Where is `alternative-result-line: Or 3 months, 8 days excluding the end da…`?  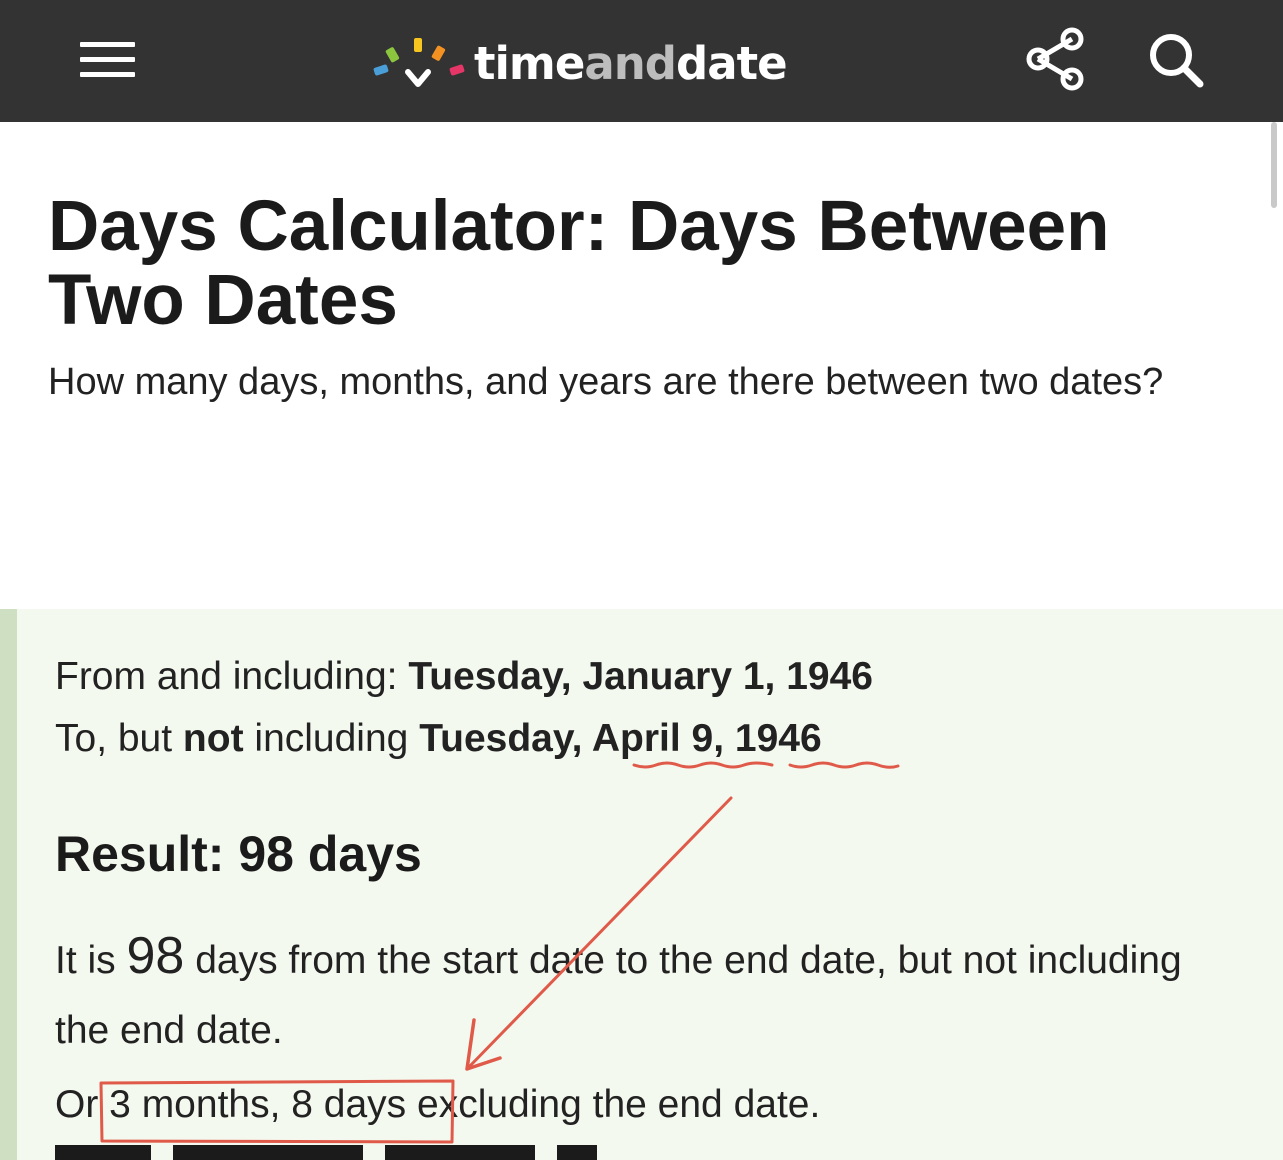 alternative-result-line: Or 3 months, 8 days excluding the end da… is located at coordinates (437, 1105).